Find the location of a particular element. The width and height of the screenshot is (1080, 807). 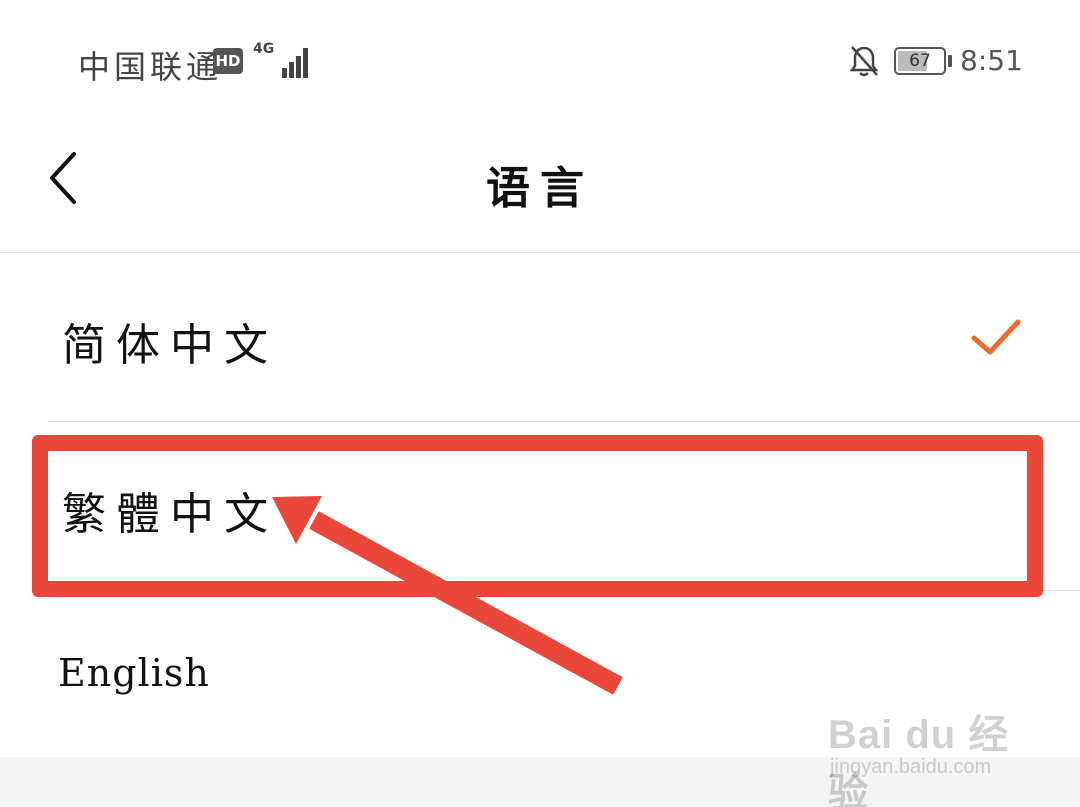

battery-icon: 67 is located at coordinates (920, 61).